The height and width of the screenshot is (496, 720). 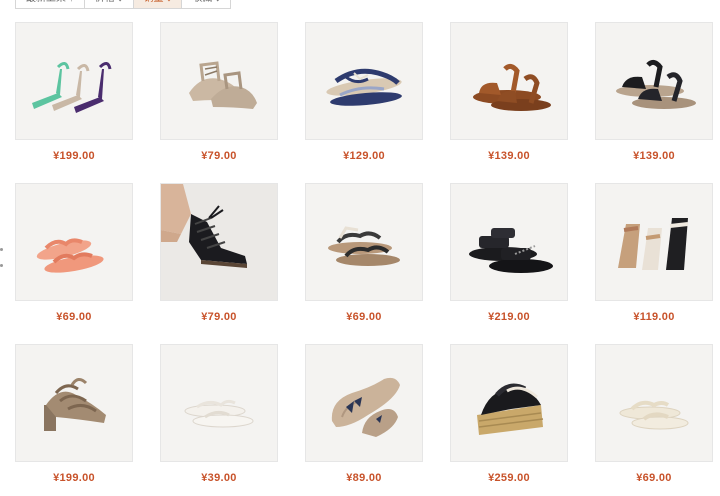 I want to click on product-card: ¥39.00, so click(x=219, y=414).